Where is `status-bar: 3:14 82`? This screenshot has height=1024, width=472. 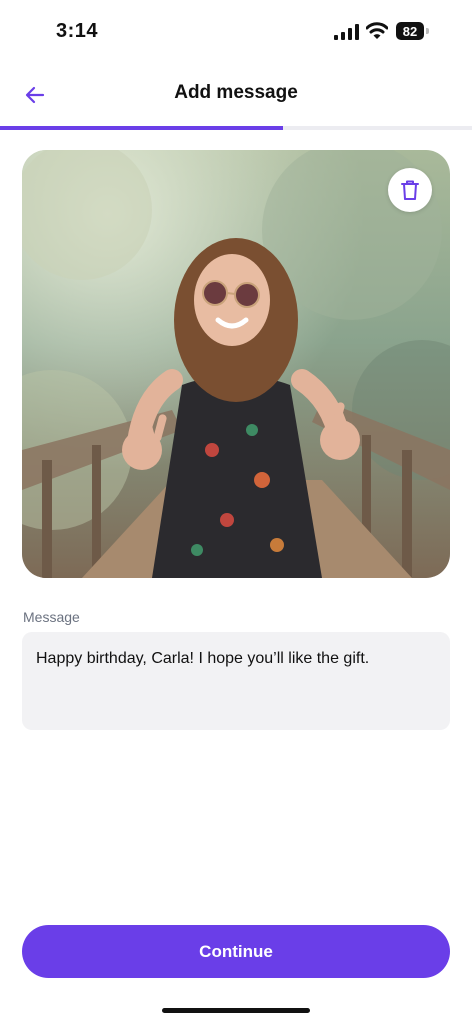
status-bar: 3:14 82 is located at coordinates (236, 32).